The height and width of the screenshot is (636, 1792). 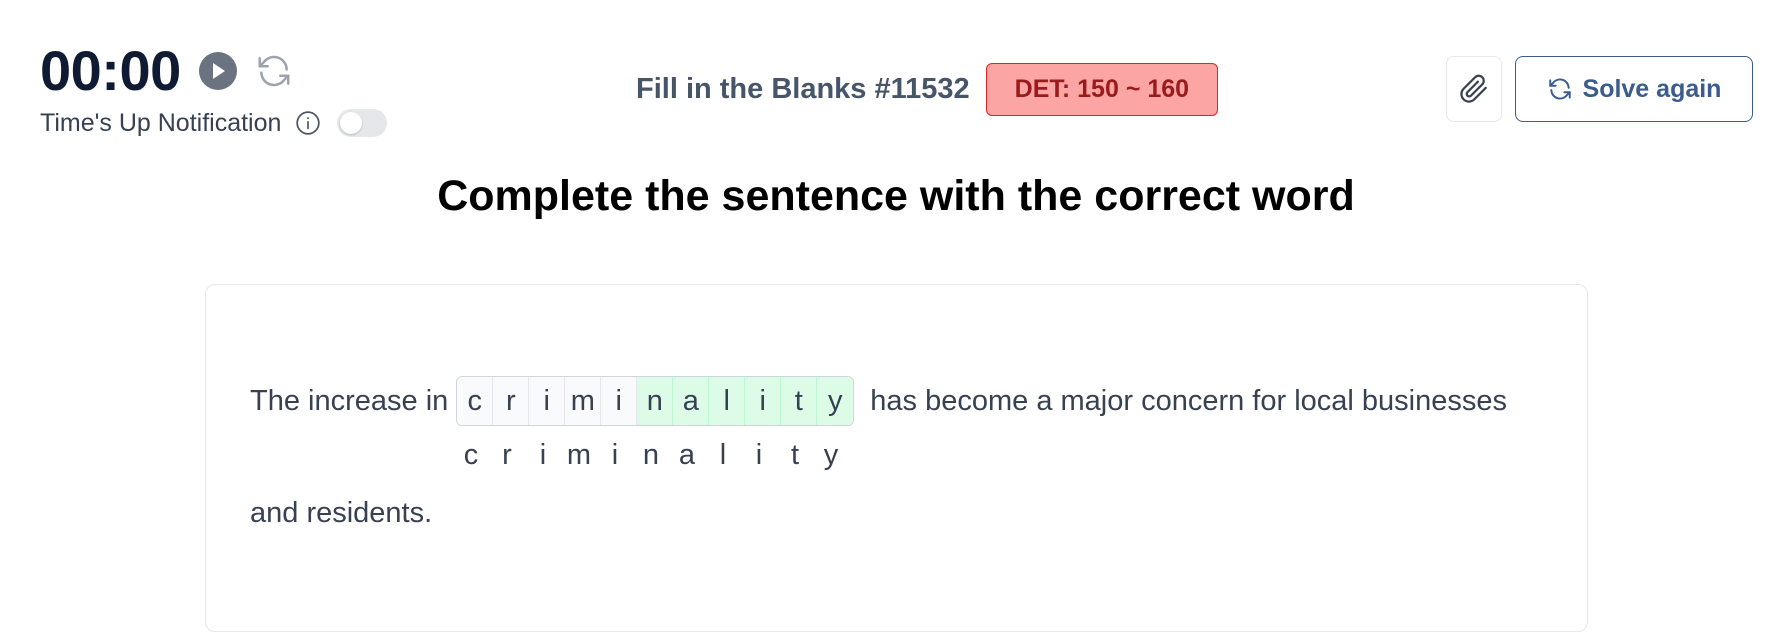 What do you see at coordinates (341, 513) in the screenshot?
I see `sentence-continuation: and residents.` at bounding box center [341, 513].